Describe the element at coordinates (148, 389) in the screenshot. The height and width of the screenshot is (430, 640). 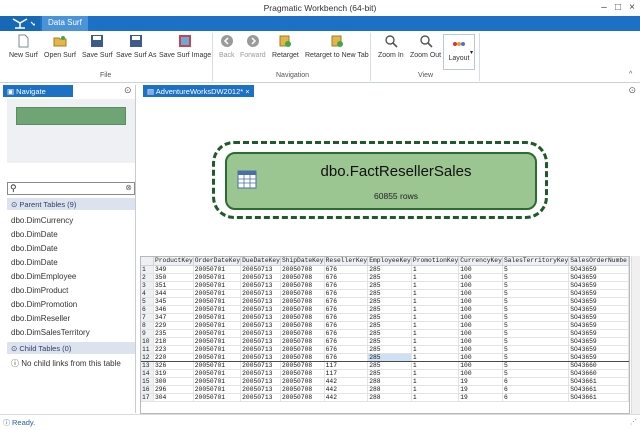
I see `row-number: 16` at that location.